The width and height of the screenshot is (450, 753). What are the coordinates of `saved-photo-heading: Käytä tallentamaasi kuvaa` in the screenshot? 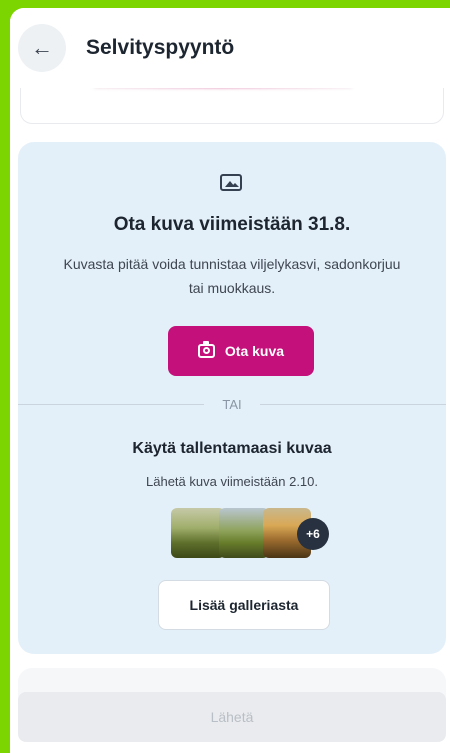 It's located at (232, 448).